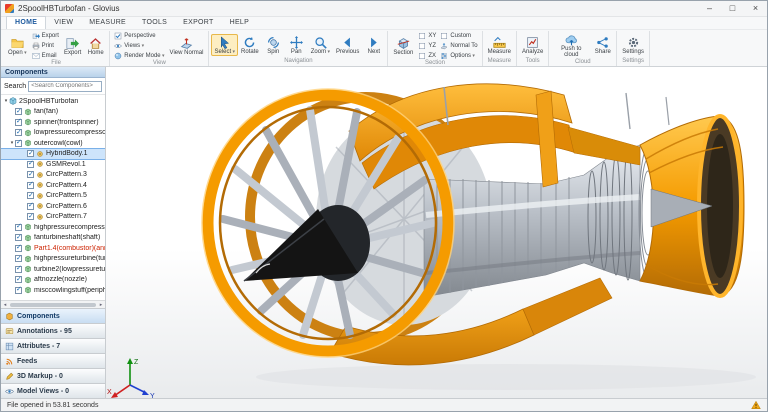 Image resolution: width=768 pixels, height=412 pixels. What do you see at coordinates (240, 23) in the screenshot?
I see `tab-help: HELP` at bounding box center [240, 23].